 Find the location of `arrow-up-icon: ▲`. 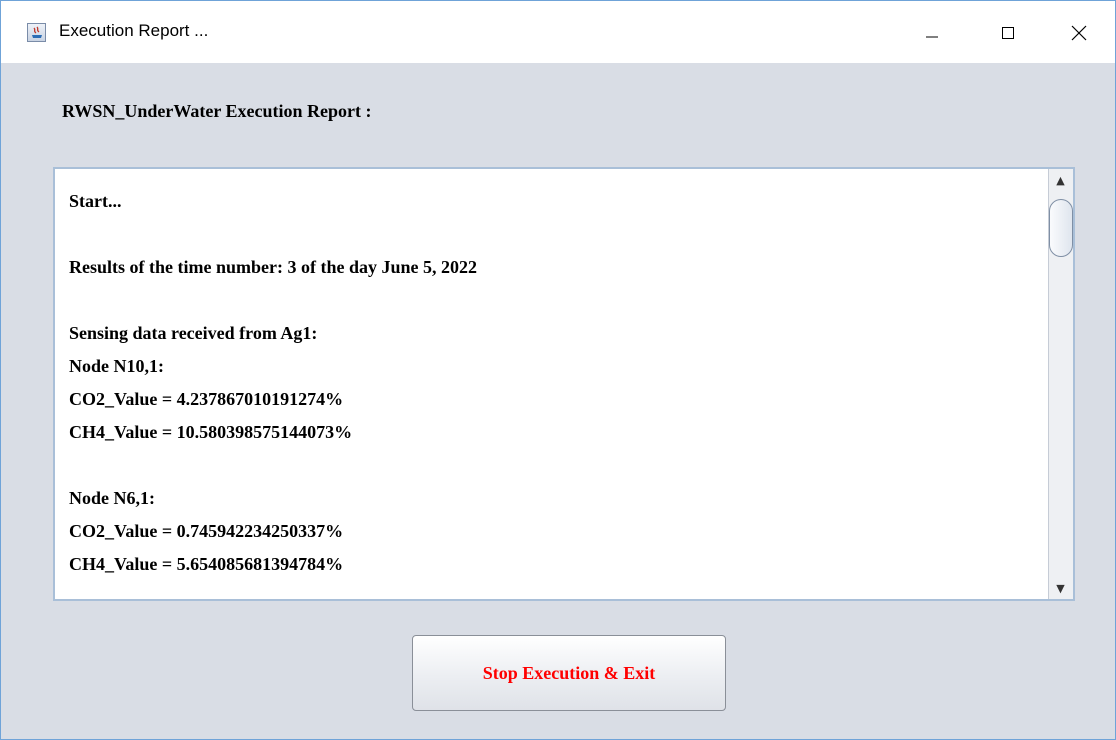

arrow-up-icon: ▲ is located at coordinates (1060, 180).